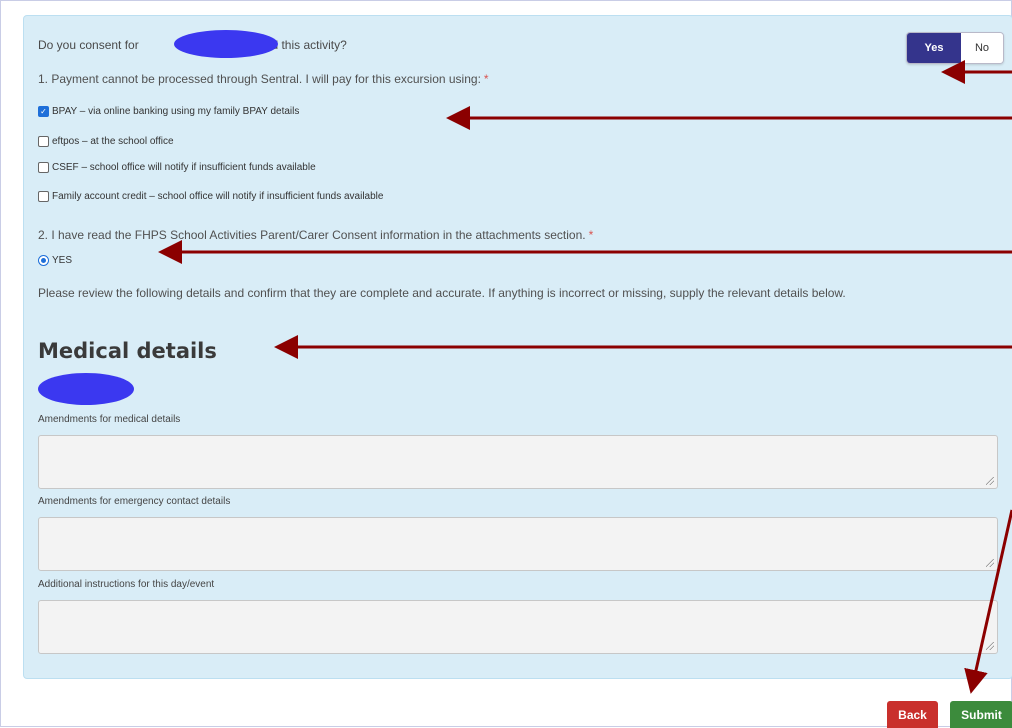 This screenshot has height=728, width=1012. What do you see at coordinates (982, 48) in the screenshot?
I see `consent-no-button: No` at bounding box center [982, 48].